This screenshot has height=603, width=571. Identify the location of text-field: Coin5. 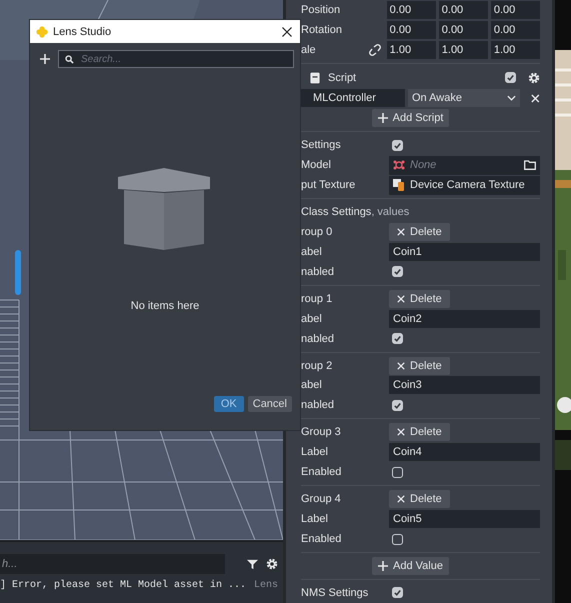
(464, 519).